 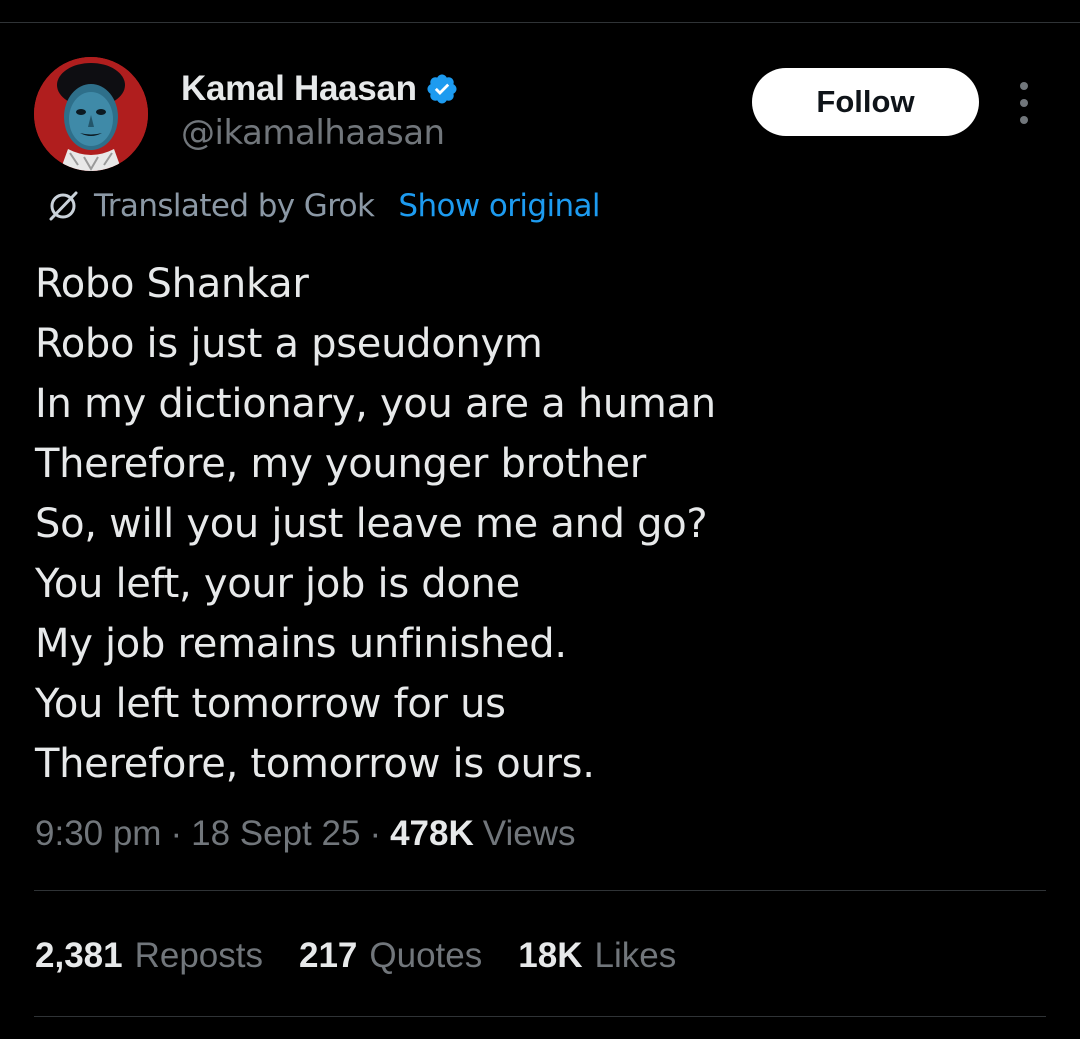 What do you see at coordinates (289, 344) in the screenshot?
I see `tweet-line: Robo is just a pseudonym` at bounding box center [289, 344].